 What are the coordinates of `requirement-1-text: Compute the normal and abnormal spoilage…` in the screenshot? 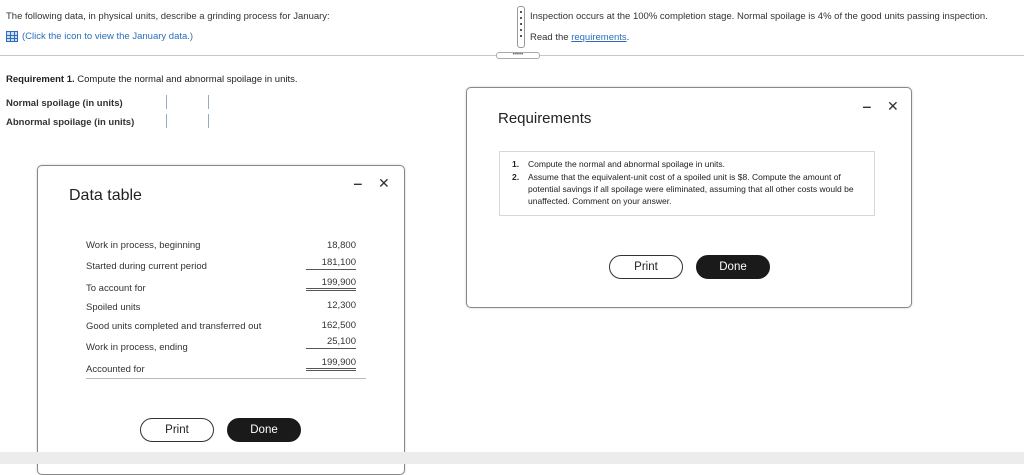 It's located at (186, 79).